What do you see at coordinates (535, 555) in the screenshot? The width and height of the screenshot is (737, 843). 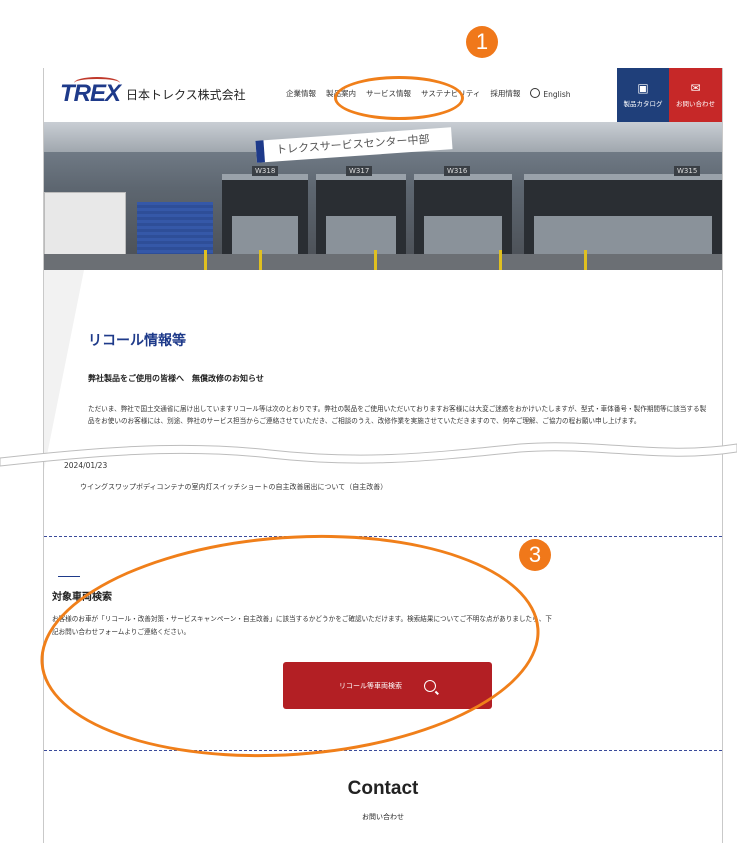 I see `step-badge-3: 3` at bounding box center [535, 555].